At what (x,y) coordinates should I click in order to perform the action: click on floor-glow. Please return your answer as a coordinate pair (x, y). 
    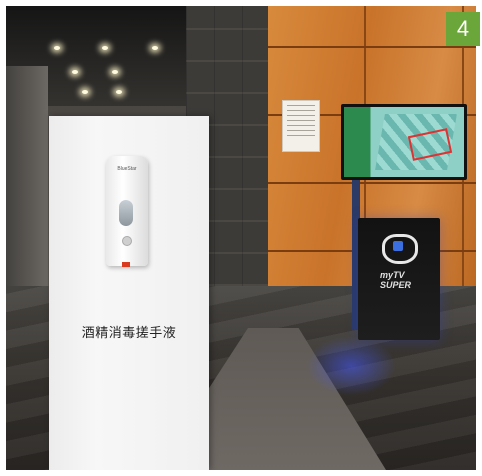
    Looking at the image, I should click on (351, 366).